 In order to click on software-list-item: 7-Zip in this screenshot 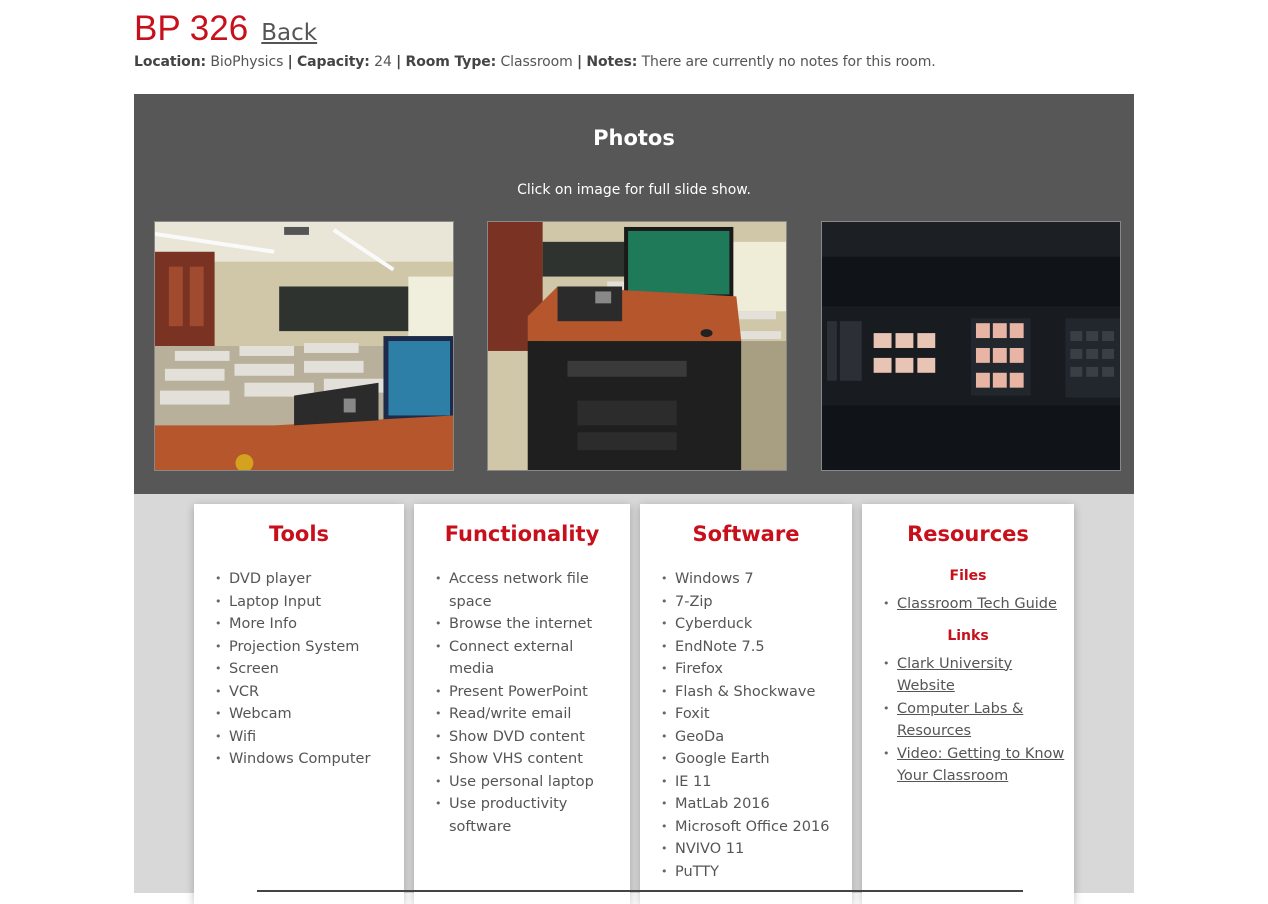, I will do `click(756, 602)`.